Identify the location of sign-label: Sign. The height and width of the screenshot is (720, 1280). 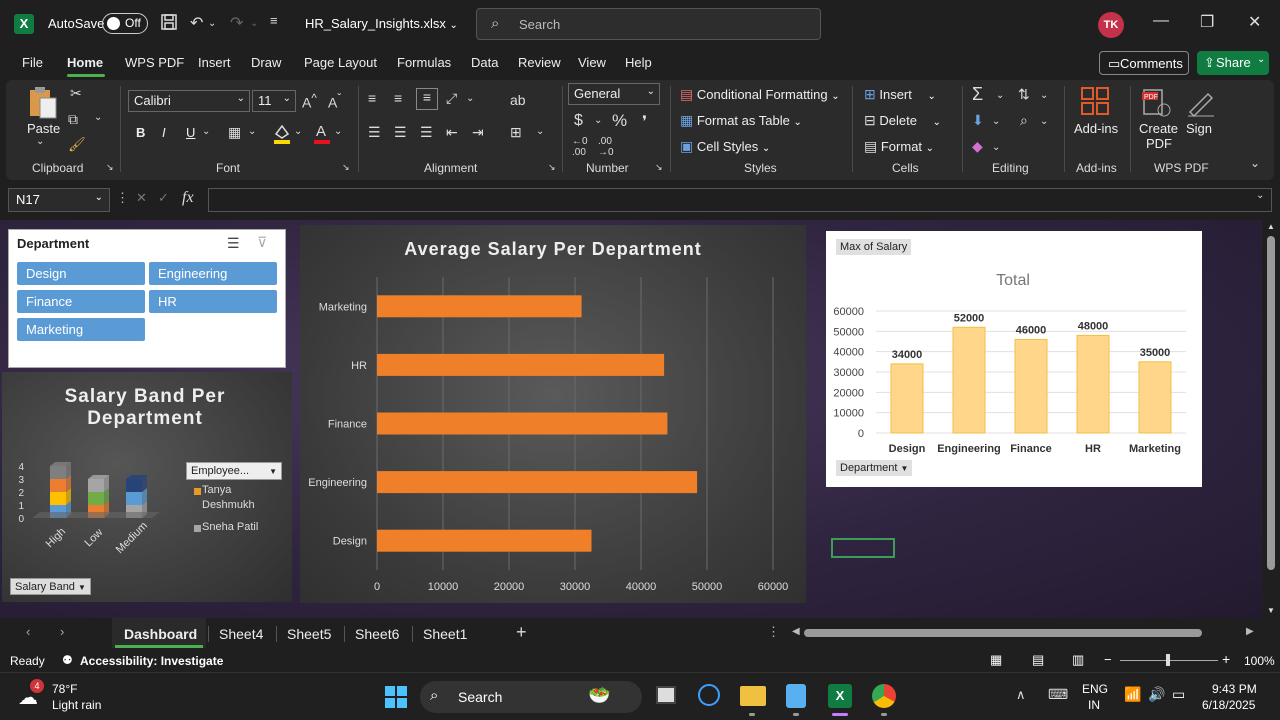
(1199, 128).